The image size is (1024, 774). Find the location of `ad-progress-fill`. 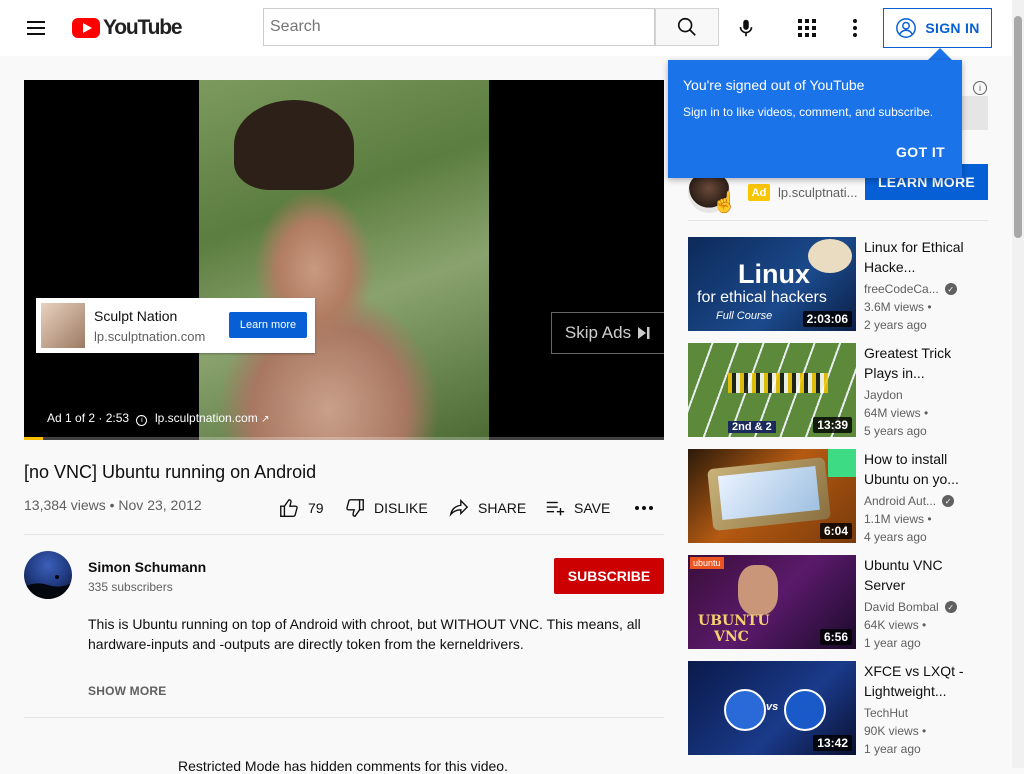

ad-progress-fill is located at coordinates (34, 438).